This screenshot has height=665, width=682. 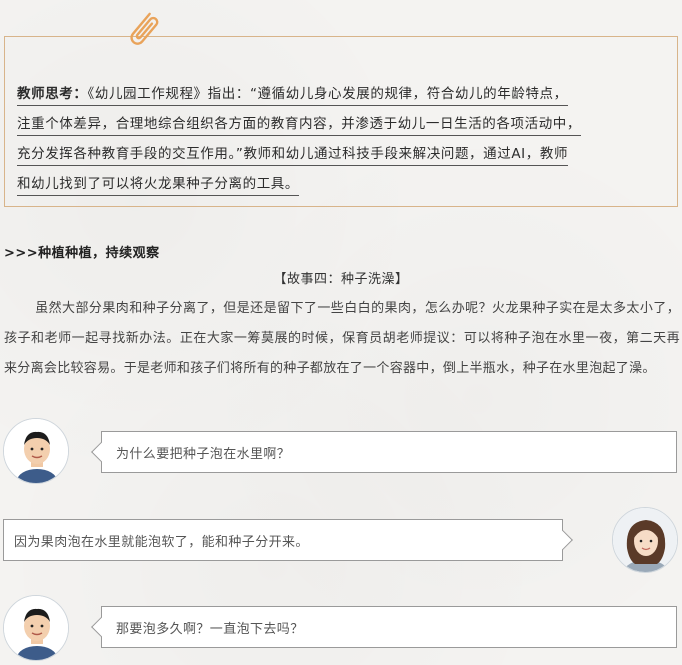 I want to click on child-avatar, so click(x=36, y=451).